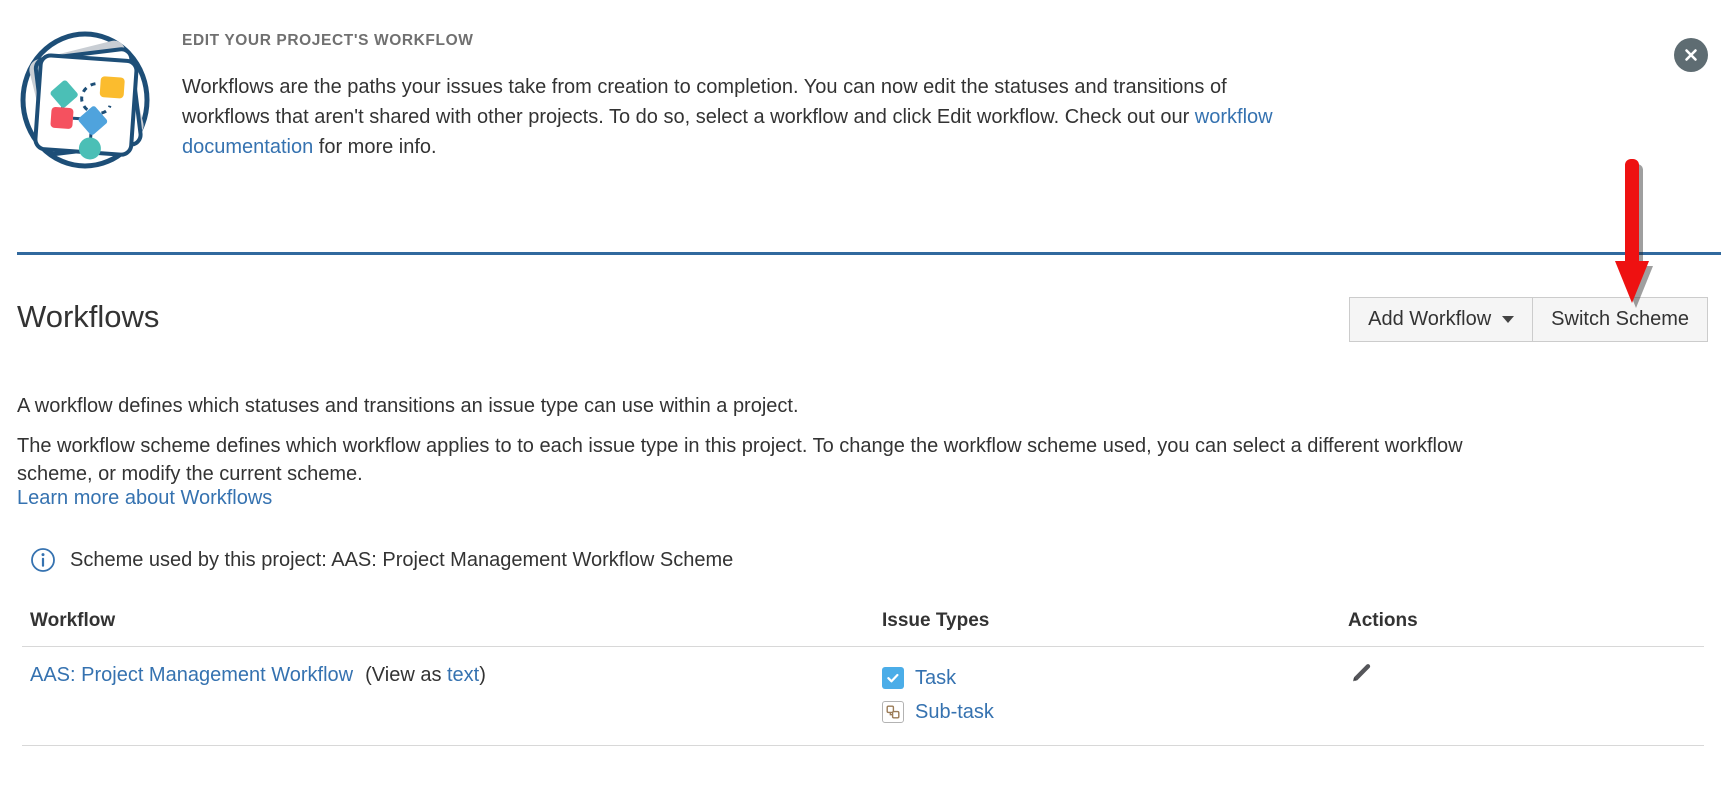 This screenshot has width=1721, height=805. I want to click on section-divider, so click(869, 253).